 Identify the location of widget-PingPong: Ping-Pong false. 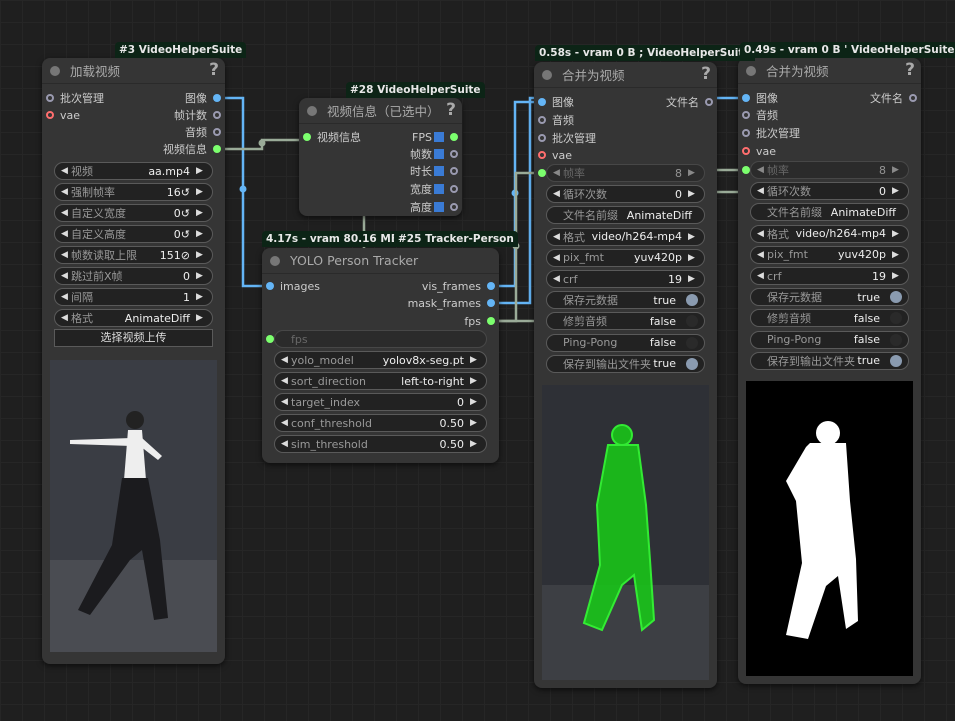
(829, 339).